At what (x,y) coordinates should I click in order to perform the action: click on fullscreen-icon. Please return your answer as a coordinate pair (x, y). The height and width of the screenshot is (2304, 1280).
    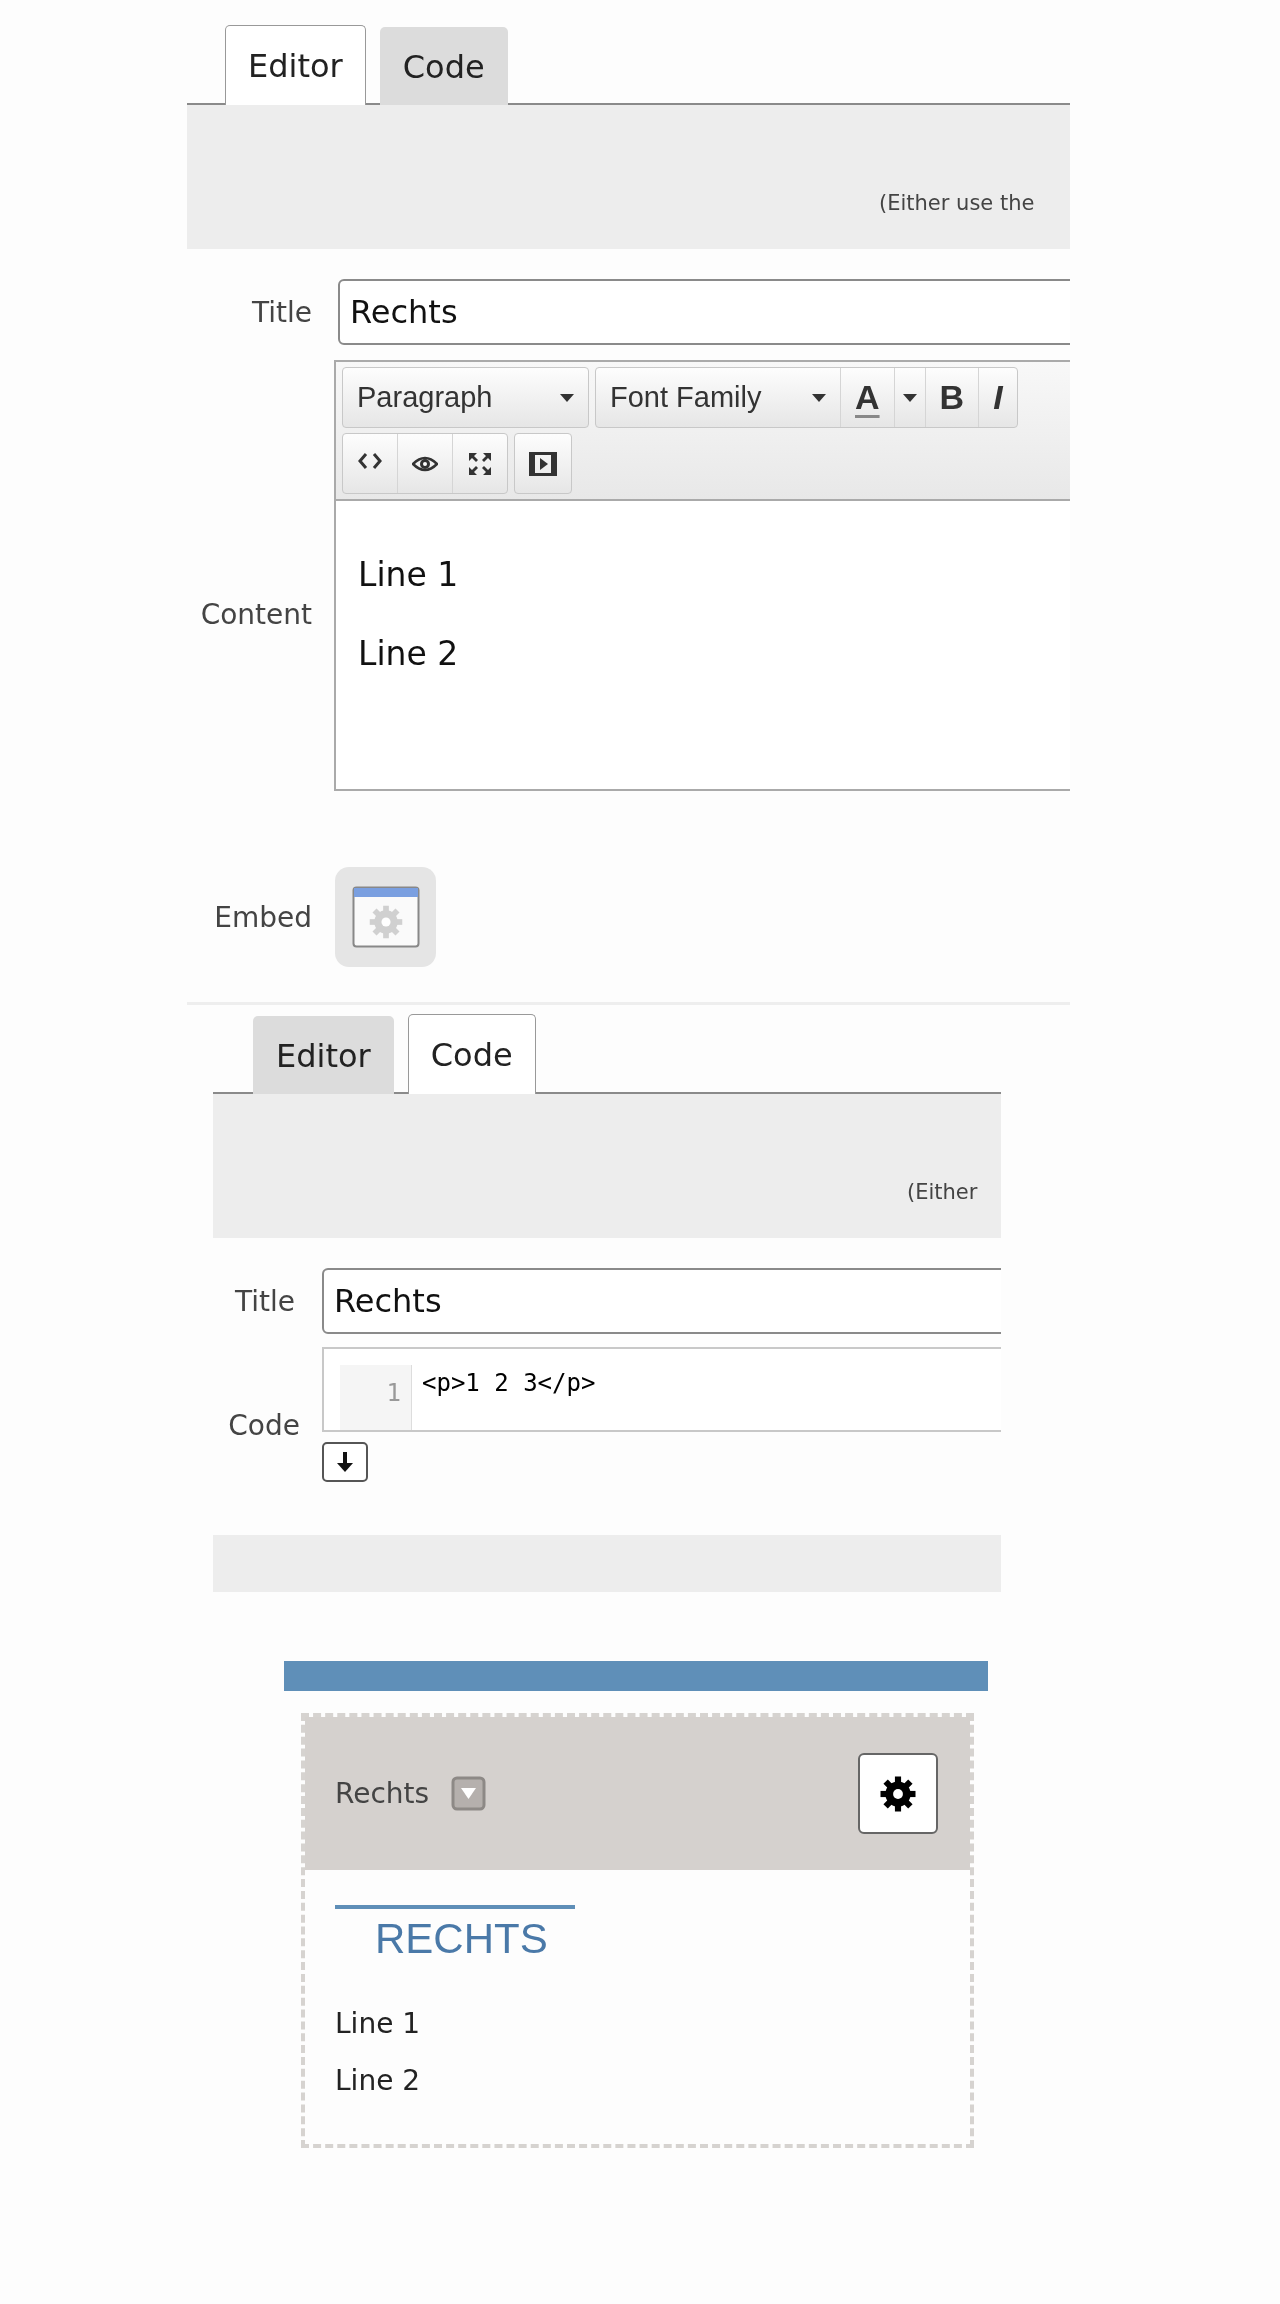
    Looking at the image, I should click on (480, 463).